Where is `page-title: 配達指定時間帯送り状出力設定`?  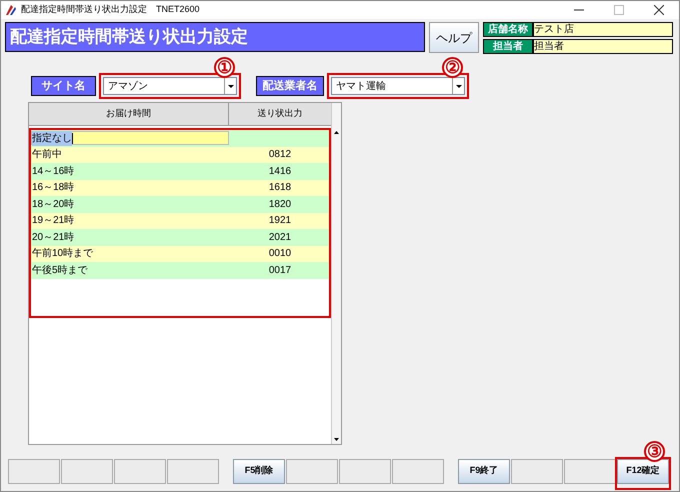
page-title: 配達指定時間帯送り状出力設定 is located at coordinates (215, 37).